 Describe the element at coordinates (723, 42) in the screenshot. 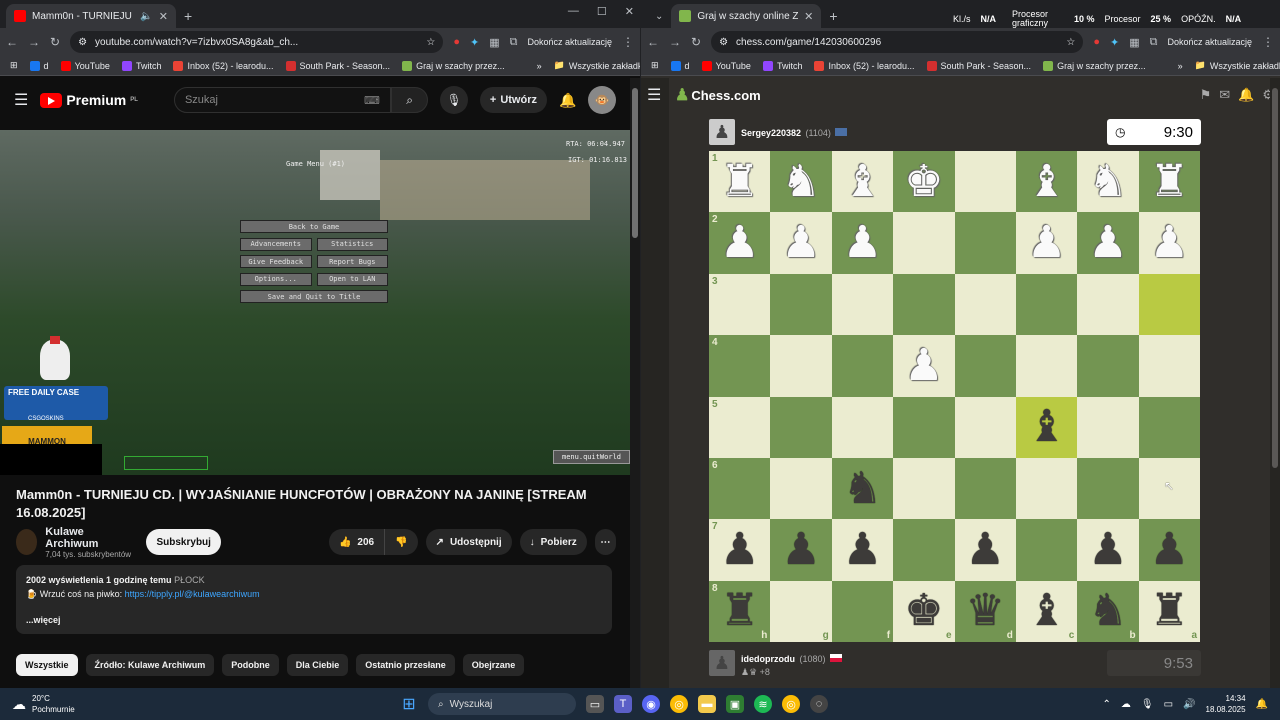

I see `site-info-icon: ⚙` at that location.